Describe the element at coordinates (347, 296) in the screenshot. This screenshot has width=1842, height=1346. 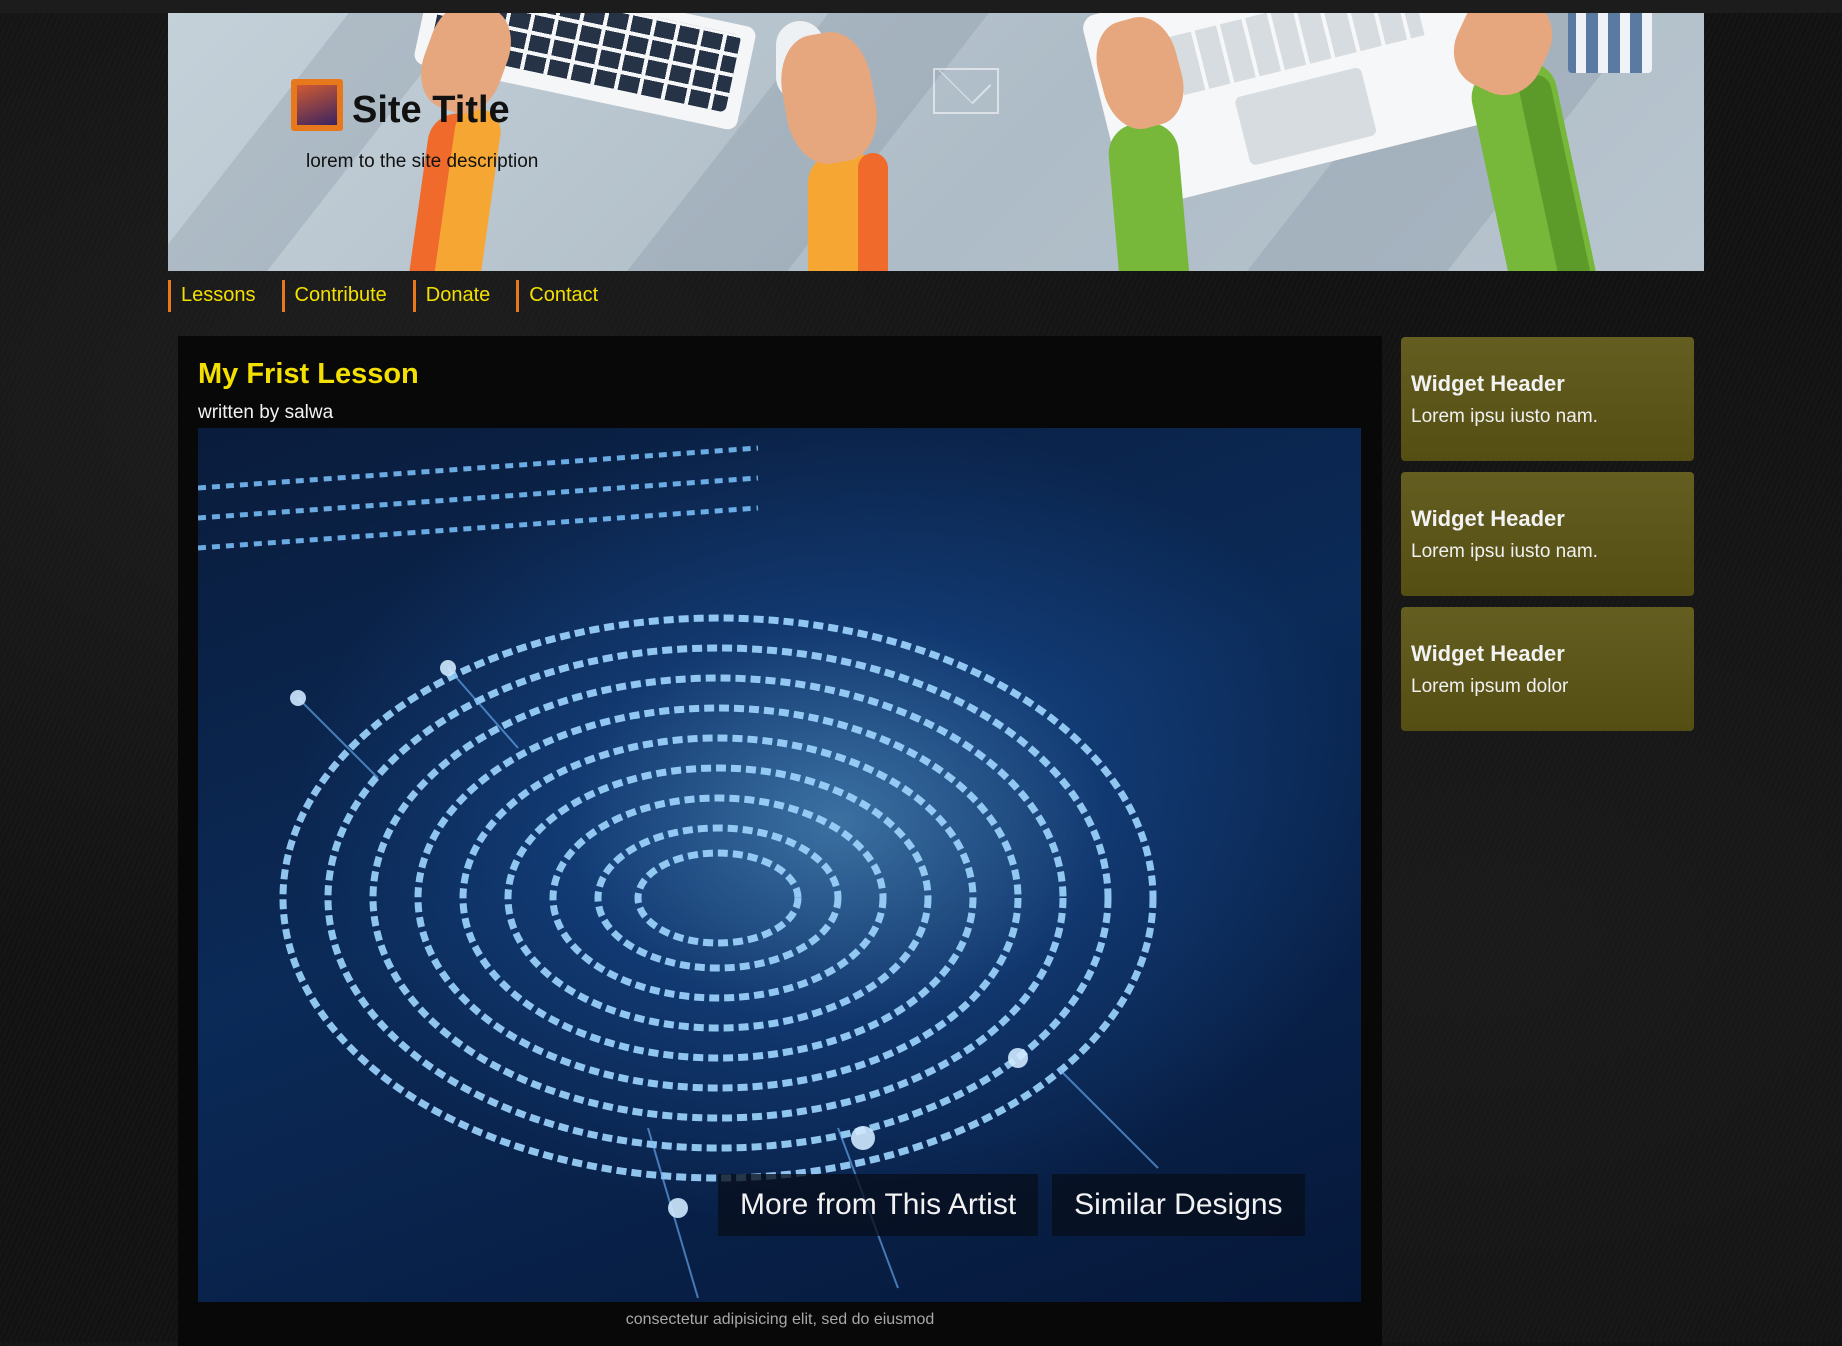
I see `nav-item-contribute: Contribute` at that location.